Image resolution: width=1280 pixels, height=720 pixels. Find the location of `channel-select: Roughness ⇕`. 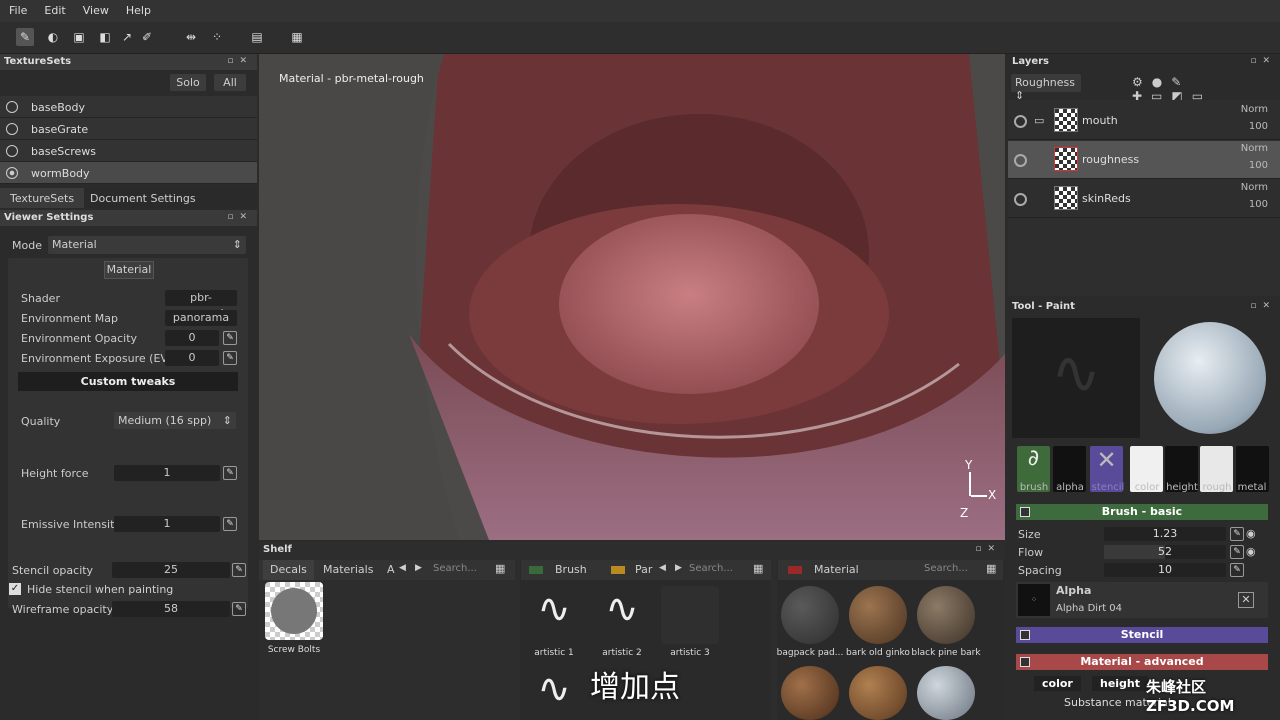

channel-select: Roughness ⇕ is located at coordinates (1046, 88).